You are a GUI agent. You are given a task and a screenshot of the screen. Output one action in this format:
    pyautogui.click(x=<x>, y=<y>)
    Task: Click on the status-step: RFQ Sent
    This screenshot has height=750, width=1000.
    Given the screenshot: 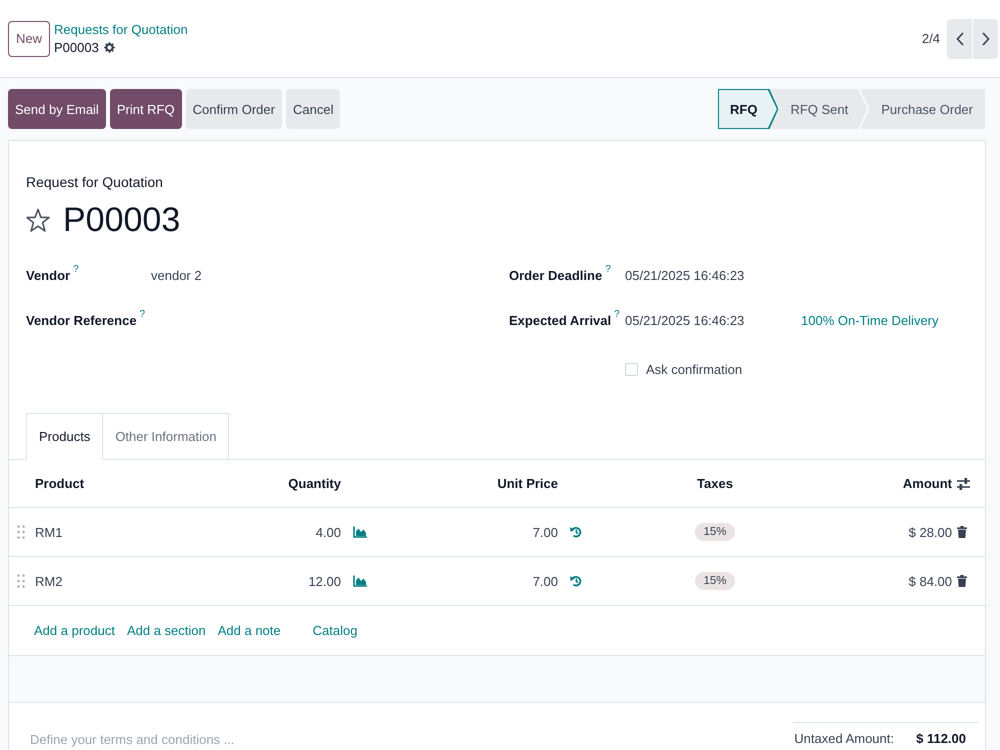 What is the action you would take?
    pyautogui.click(x=824, y=109)
    